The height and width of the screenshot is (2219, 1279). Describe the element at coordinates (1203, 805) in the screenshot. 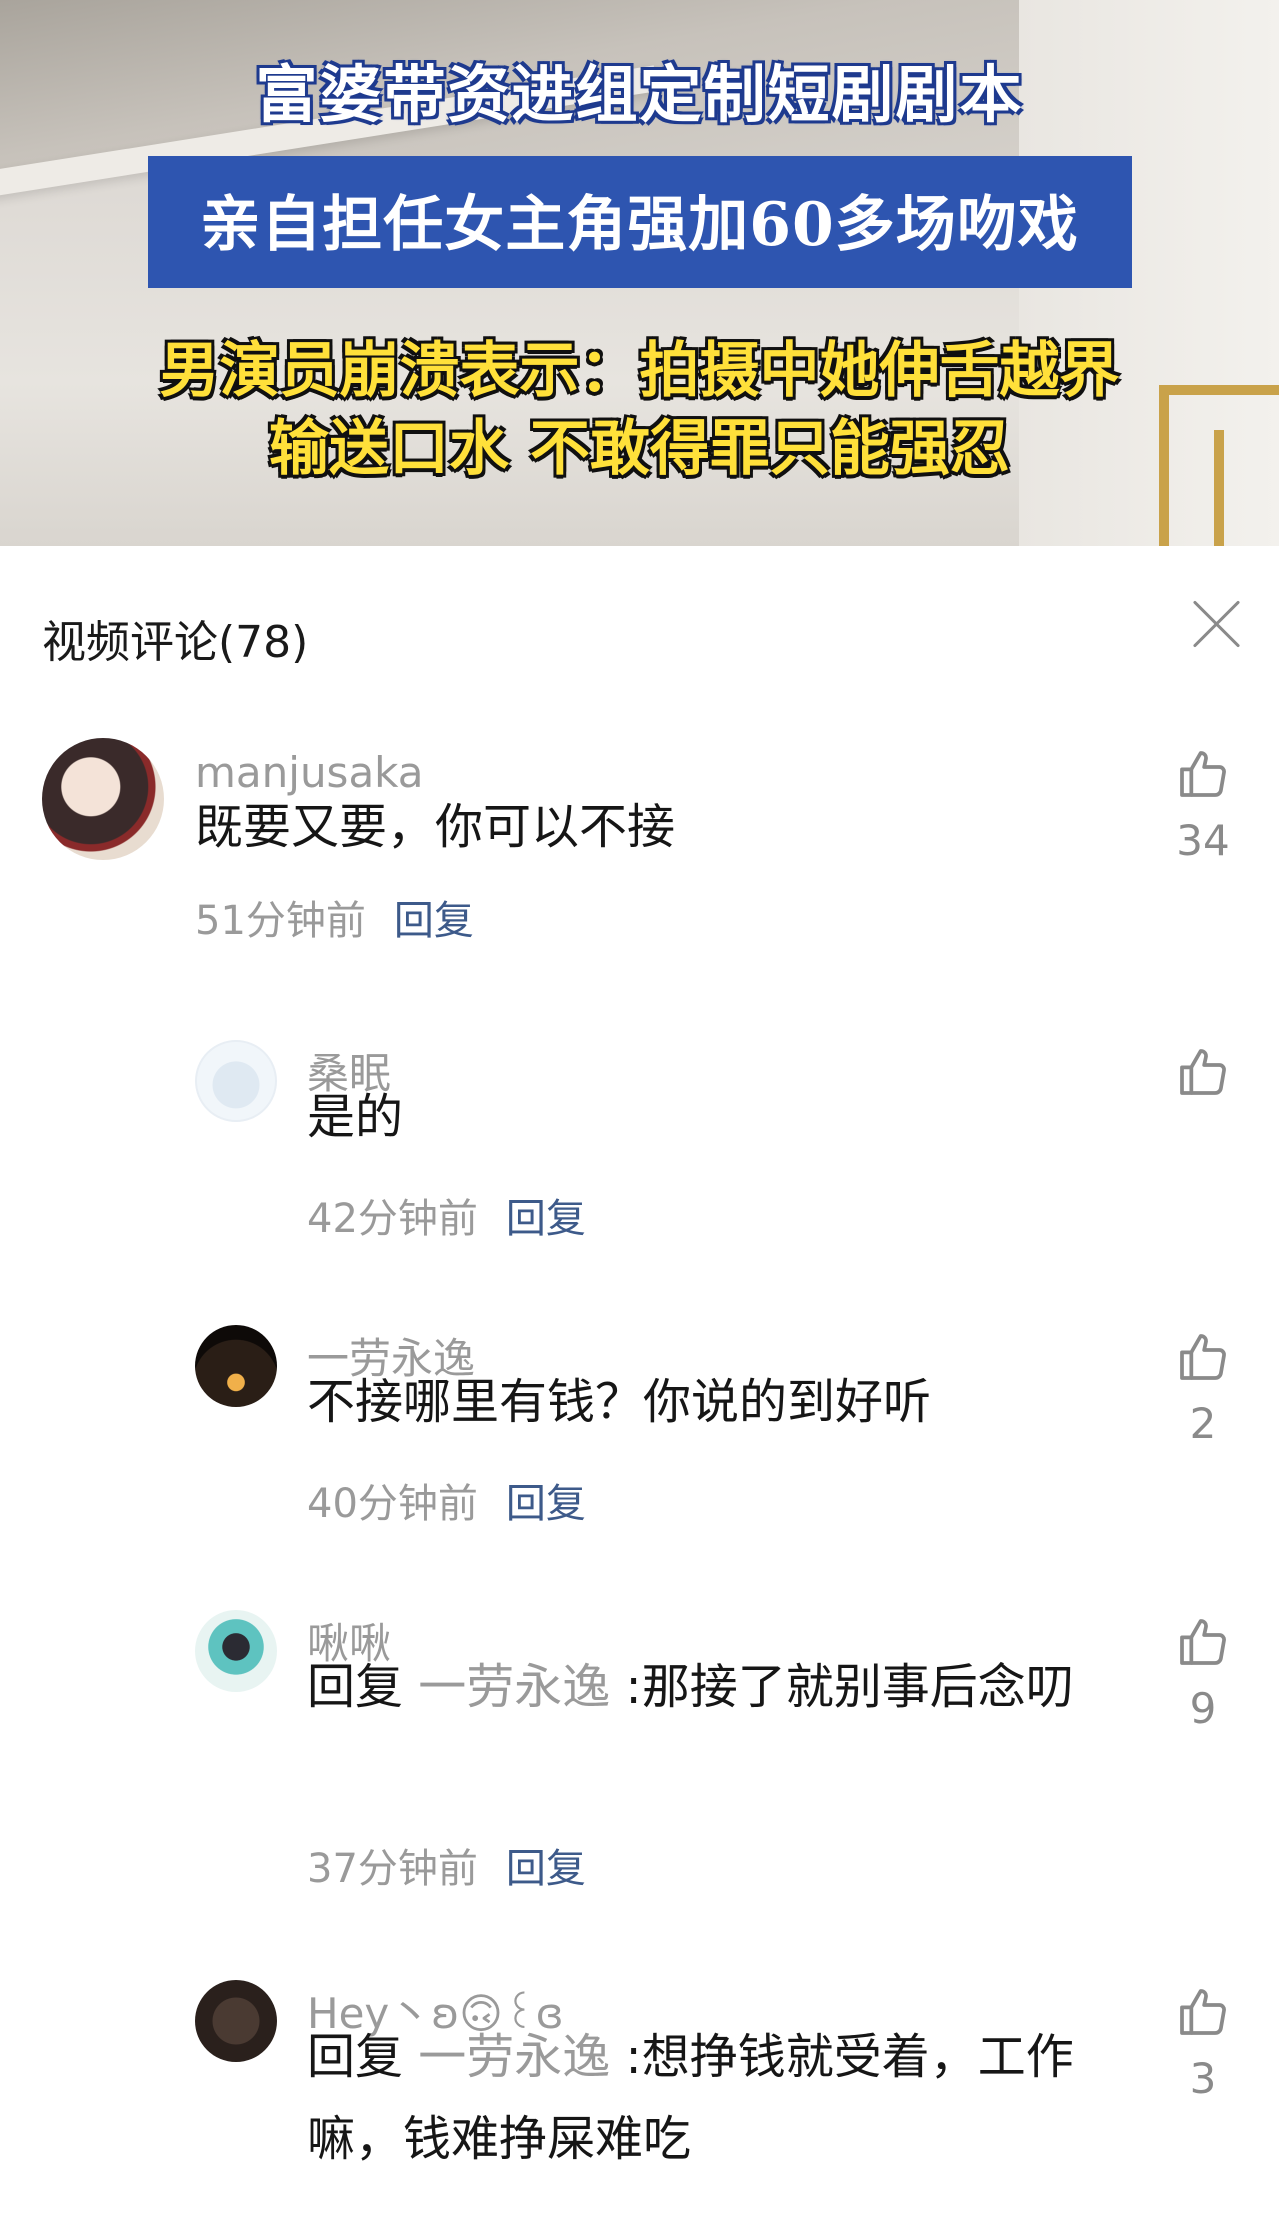

I see `like-button: 34` at that location.